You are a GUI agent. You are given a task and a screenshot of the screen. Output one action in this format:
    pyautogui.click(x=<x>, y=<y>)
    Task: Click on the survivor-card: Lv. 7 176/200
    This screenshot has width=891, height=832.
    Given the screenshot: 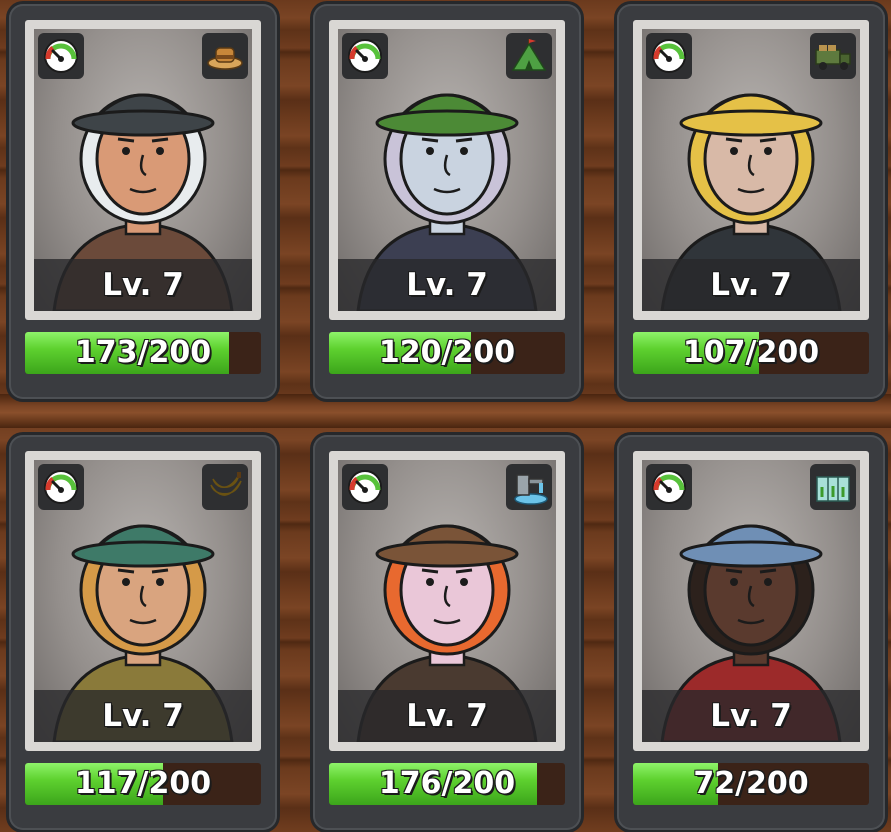 What is the action you would take?
    pyautogui.click(x=447, y=632)
    